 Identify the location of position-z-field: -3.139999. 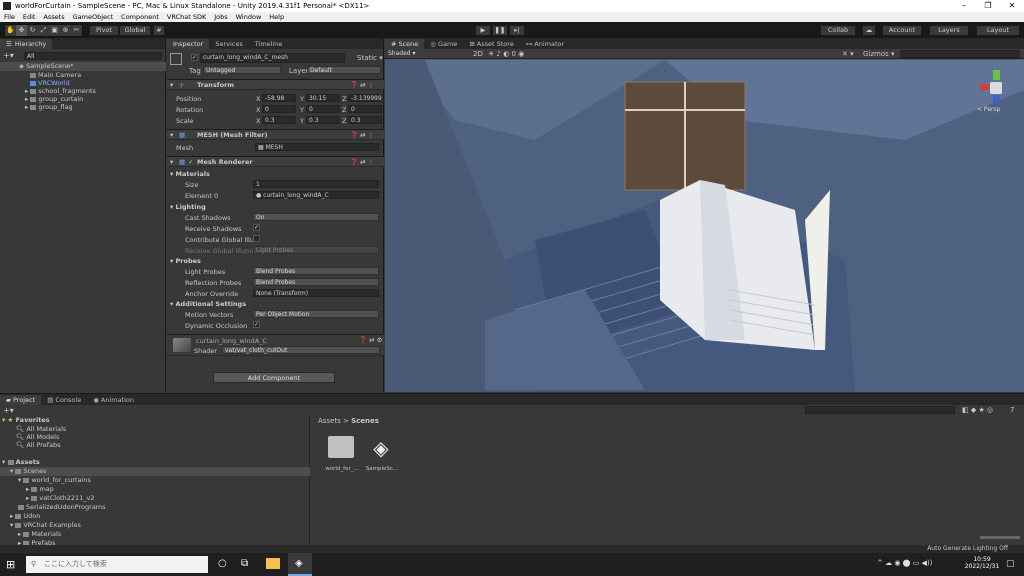
(365, 98).